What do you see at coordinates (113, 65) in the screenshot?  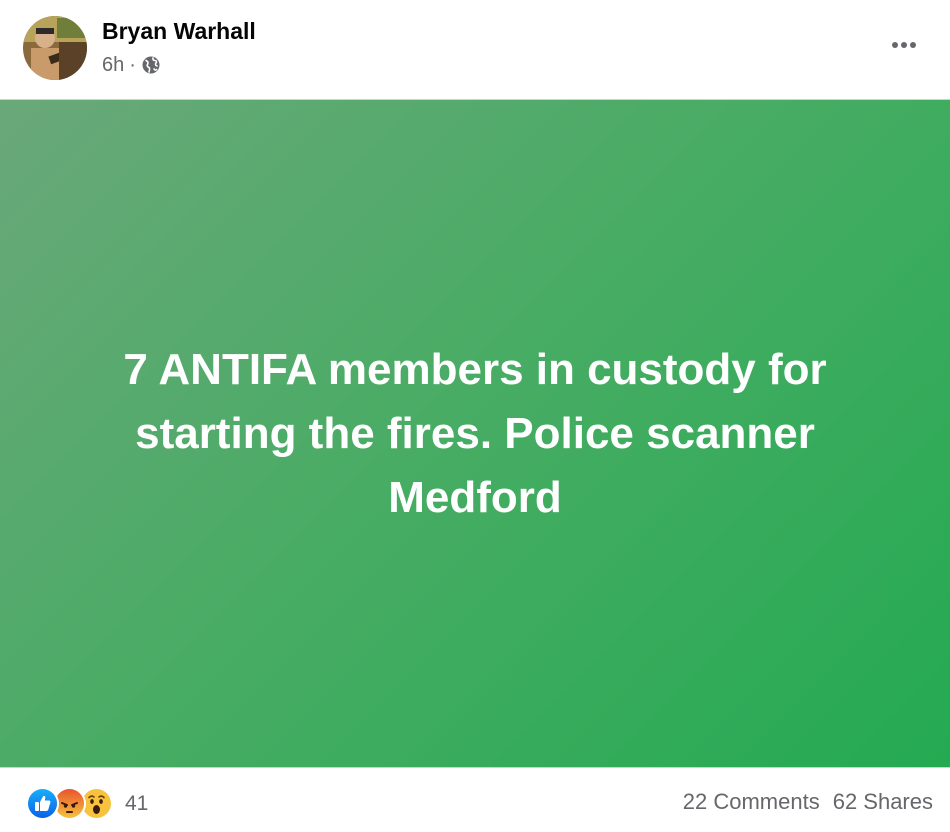 I see `post-timestamp: 6h` at bounding box center [113, 65].